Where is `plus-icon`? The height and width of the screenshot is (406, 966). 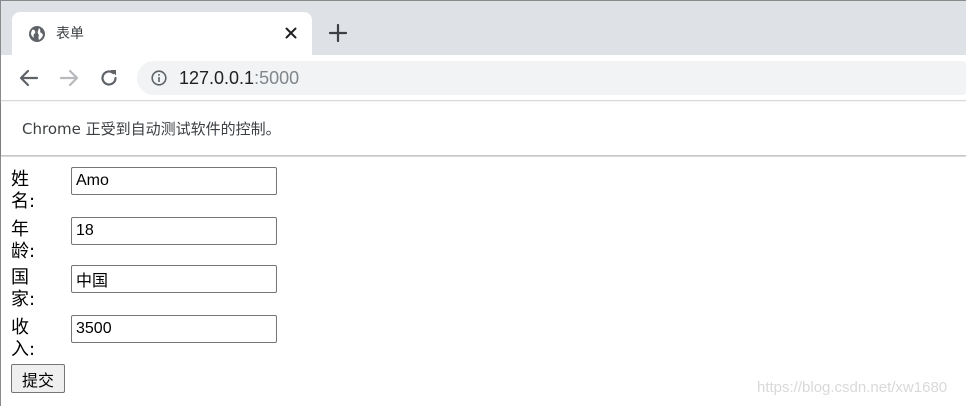
plus-icon is located at coordinates (338, 33).